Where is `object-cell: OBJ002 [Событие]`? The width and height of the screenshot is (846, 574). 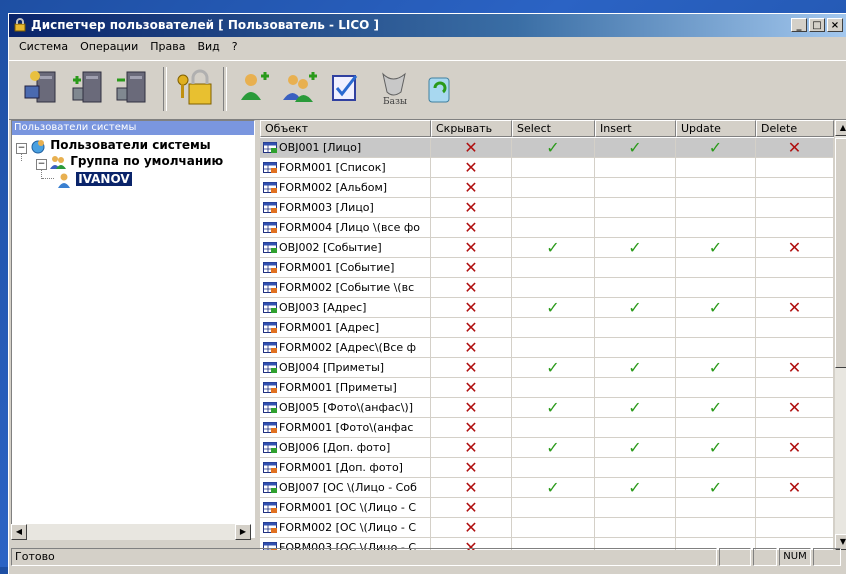
object-cell: OBJ002 [Событие] is located at coordinates (345, 248).